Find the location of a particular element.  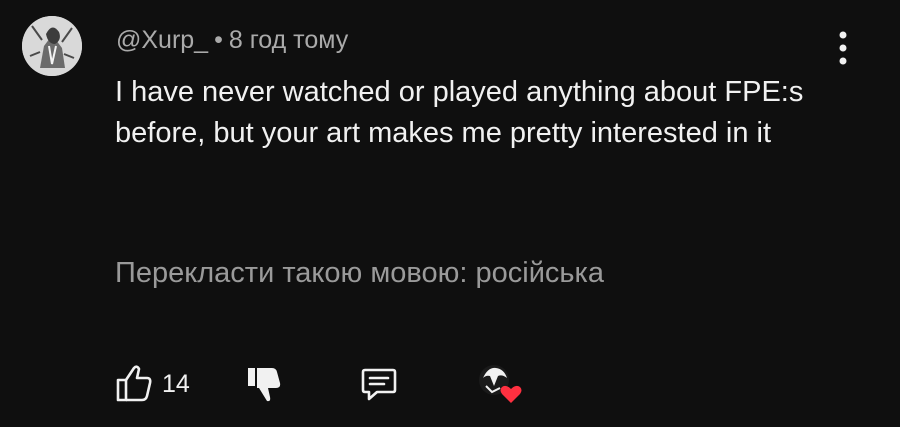

comment-actions: 14 is located at coordinates (334, 384).